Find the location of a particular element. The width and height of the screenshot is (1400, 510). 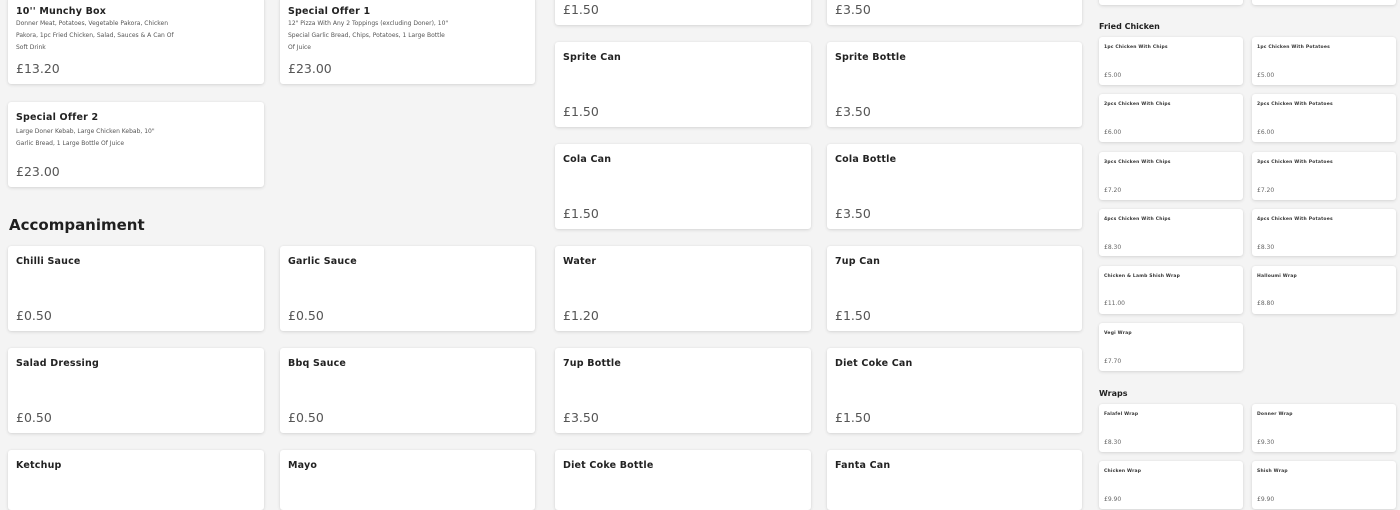

menu-item-card: Chicken Wrap £9.90 is located at coordinates (1171, 485).